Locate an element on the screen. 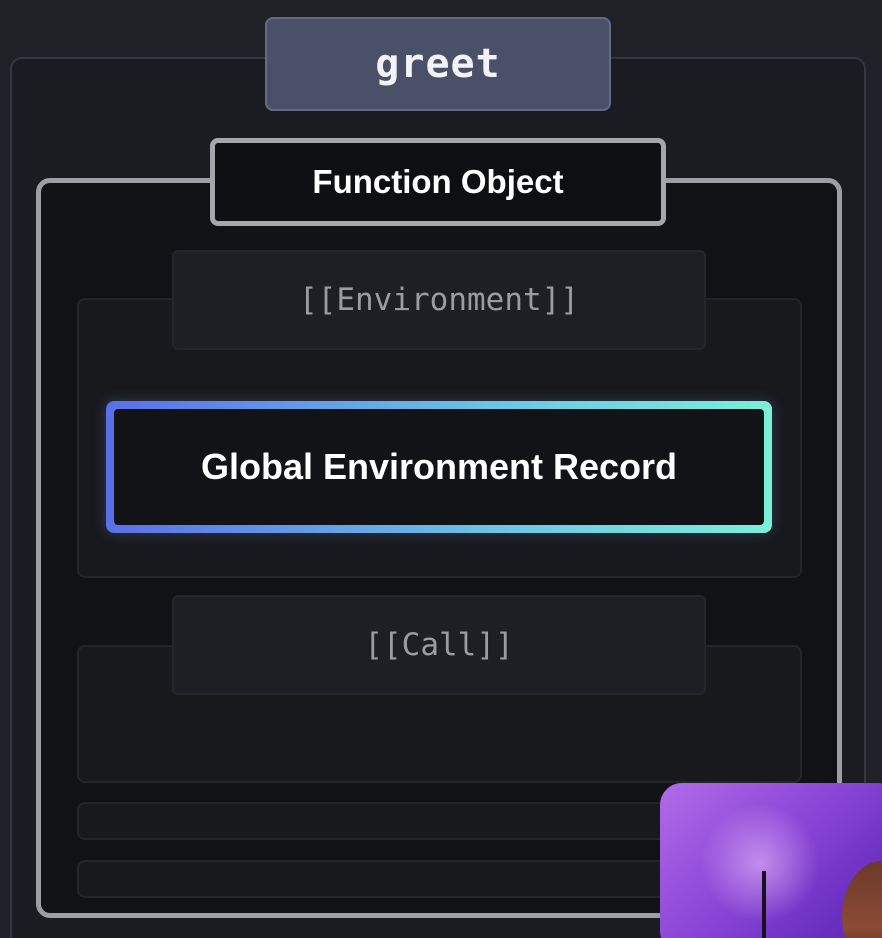 This screenshot has height=938, width=882. global-environment-record-label: Global Environment Record is located at coordinates (439, 466).